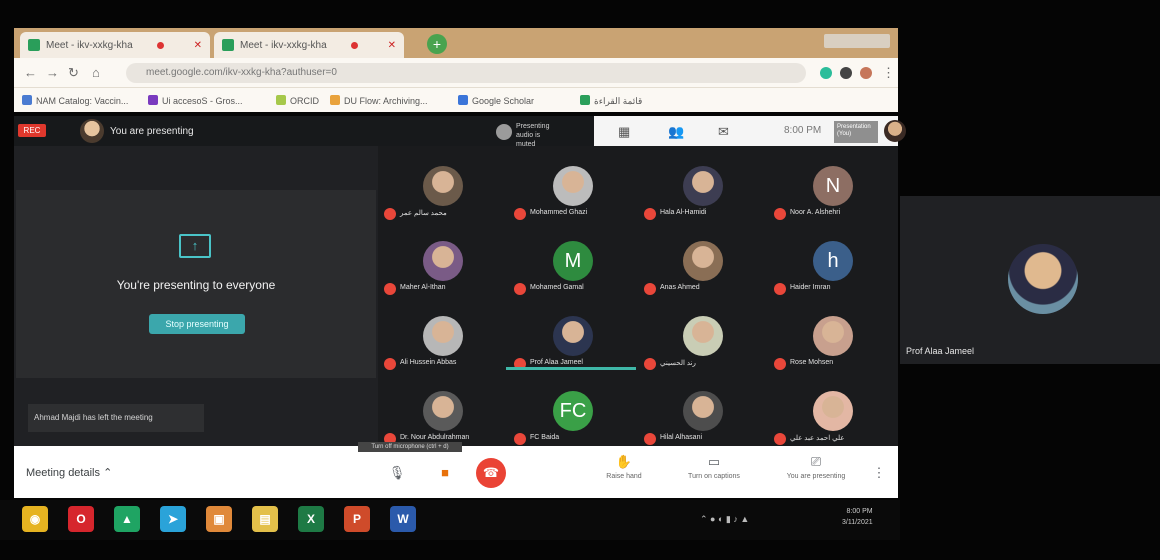 The height and width of the screenshot is (560, 1160). Describe the element at coordinates (676, 132) in the screenshot. I see `people-icon: 👥` at that location.